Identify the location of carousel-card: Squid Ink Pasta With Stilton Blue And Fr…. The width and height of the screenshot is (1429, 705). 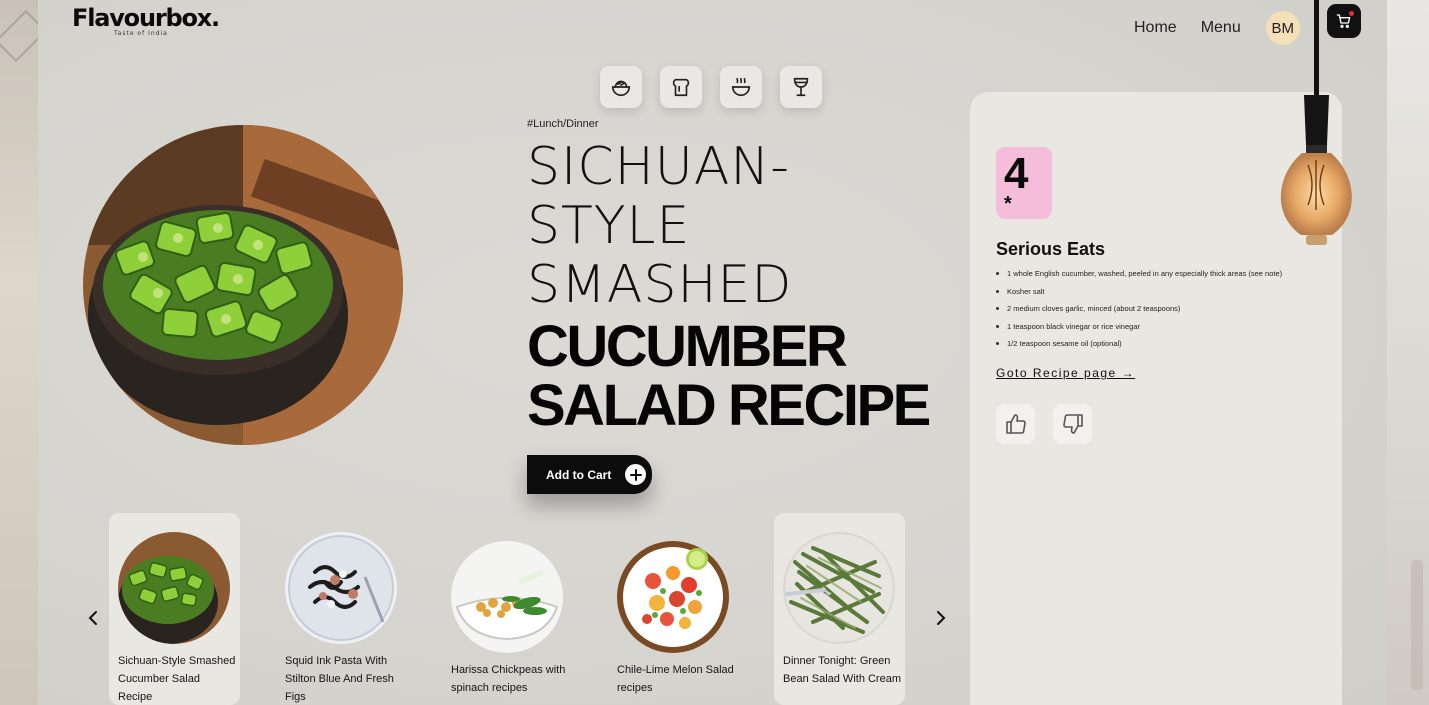
(341, 609).